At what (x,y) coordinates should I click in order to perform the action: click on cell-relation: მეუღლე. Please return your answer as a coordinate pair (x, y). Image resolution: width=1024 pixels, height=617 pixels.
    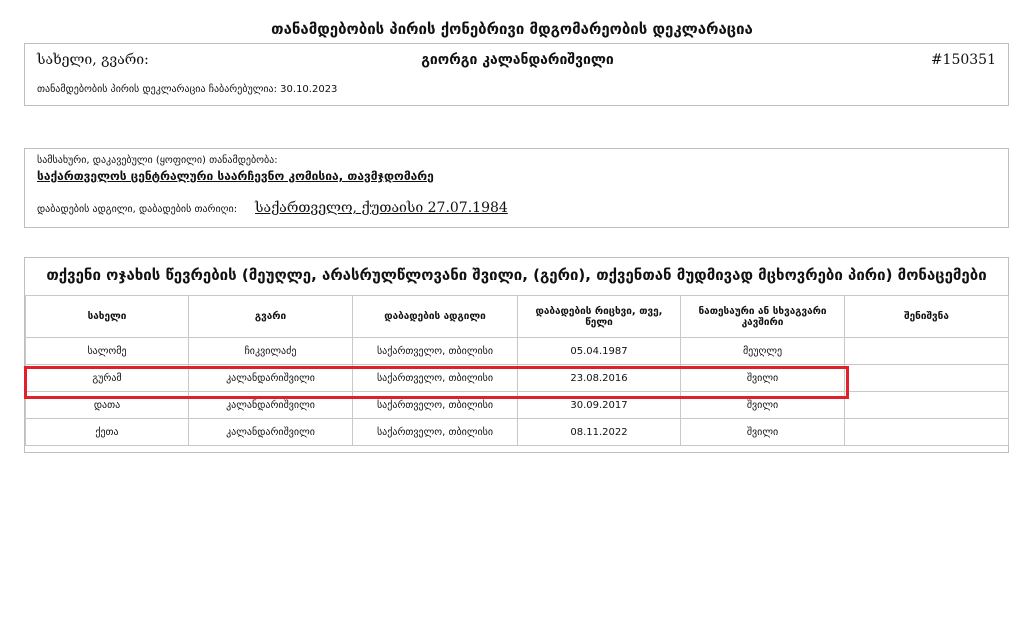
    Looking at the image, I should click on (762, 351).